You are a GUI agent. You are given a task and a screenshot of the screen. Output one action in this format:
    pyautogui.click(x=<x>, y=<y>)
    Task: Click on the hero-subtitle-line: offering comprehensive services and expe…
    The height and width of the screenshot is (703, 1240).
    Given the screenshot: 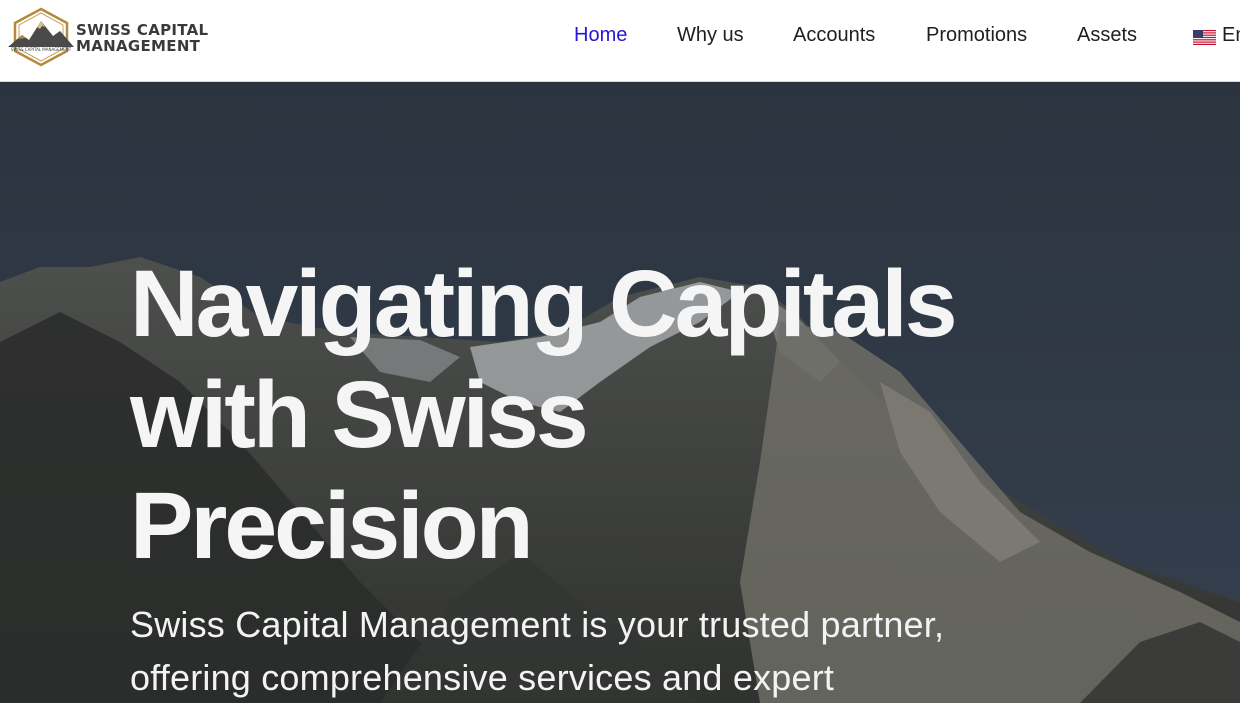 What is the action you would take?
    pyautogui.click(x=482, y=677)
    